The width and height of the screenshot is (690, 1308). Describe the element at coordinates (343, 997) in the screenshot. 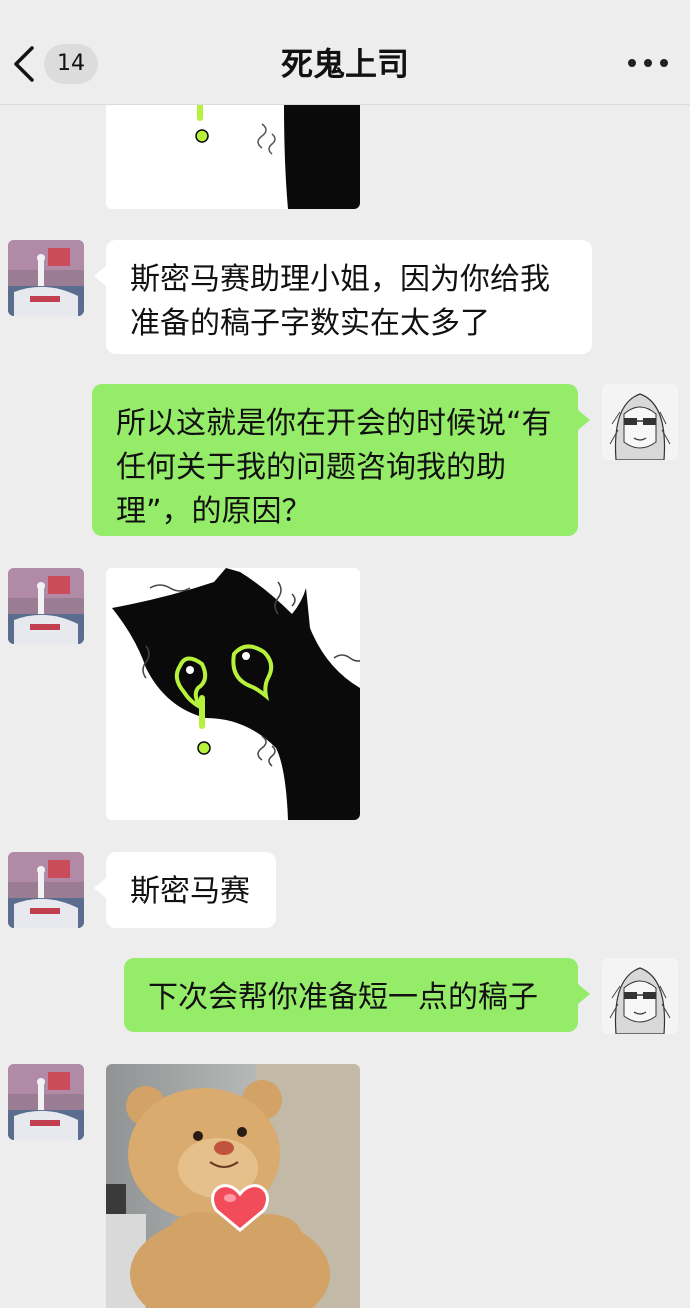

I see `message-text: 下次会帮你准备短一点的稿子` at that location.